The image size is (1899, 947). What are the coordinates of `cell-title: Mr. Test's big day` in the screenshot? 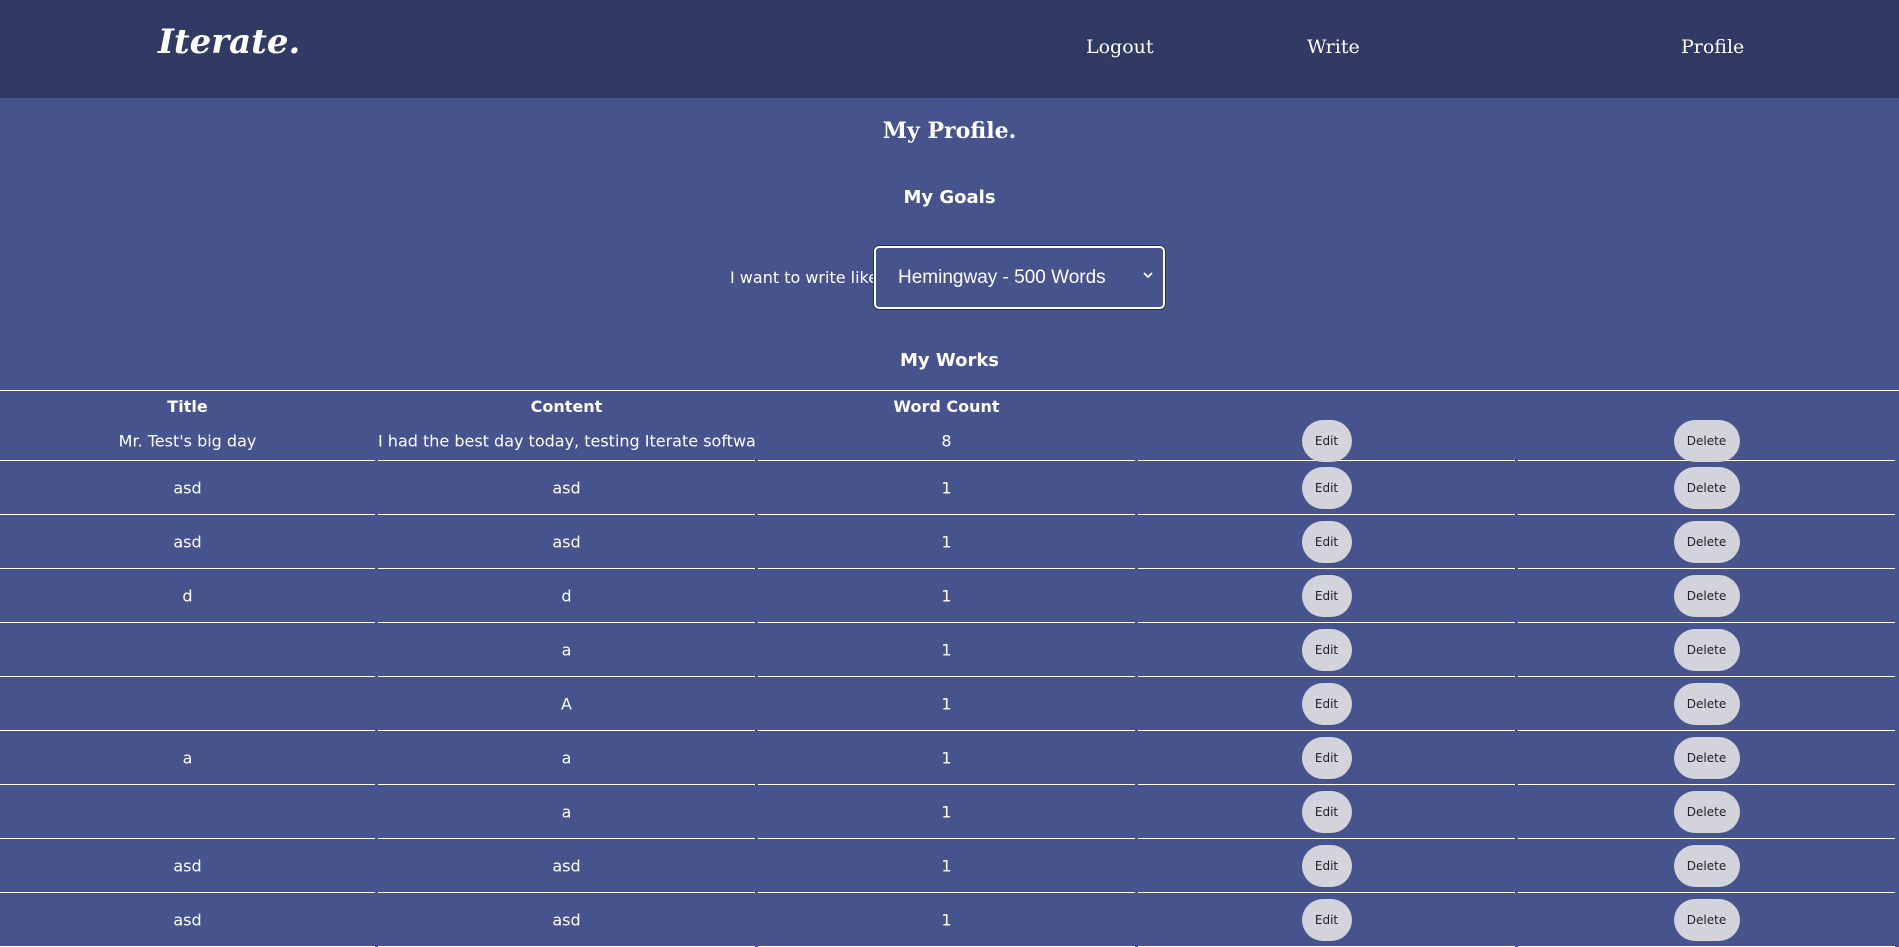 It's located at (187, 440).